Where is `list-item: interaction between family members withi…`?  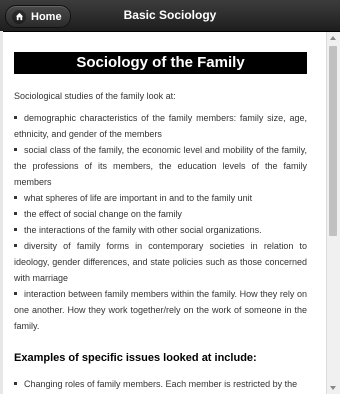
list-item: interaction between family members withi… is located at coordinates (160, 310).